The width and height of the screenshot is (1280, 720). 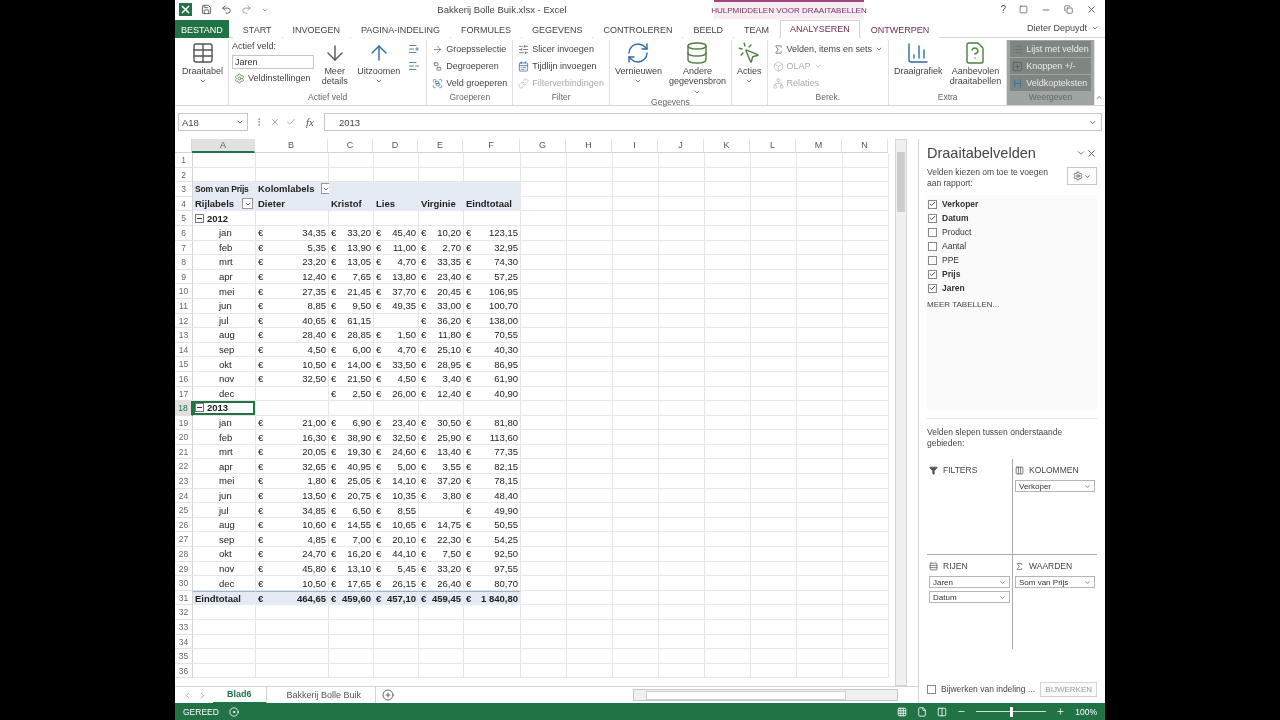 I want to click on table-cell: nov, so click(x=224, y=379).